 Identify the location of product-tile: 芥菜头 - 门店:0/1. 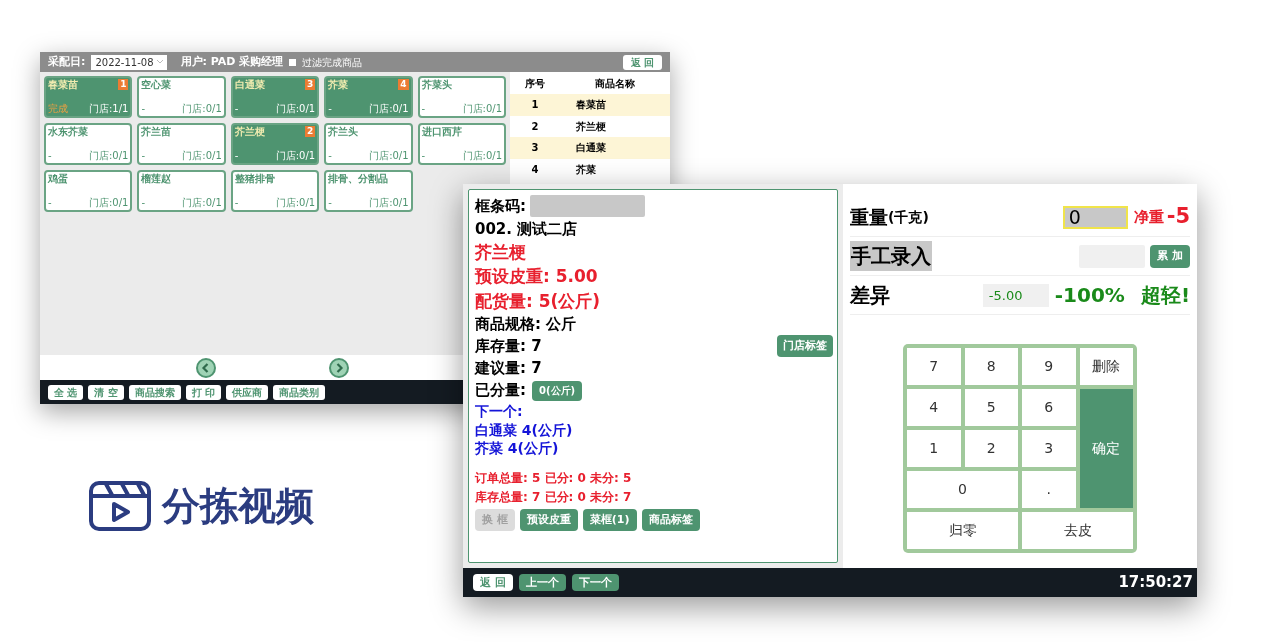
(461, 97).